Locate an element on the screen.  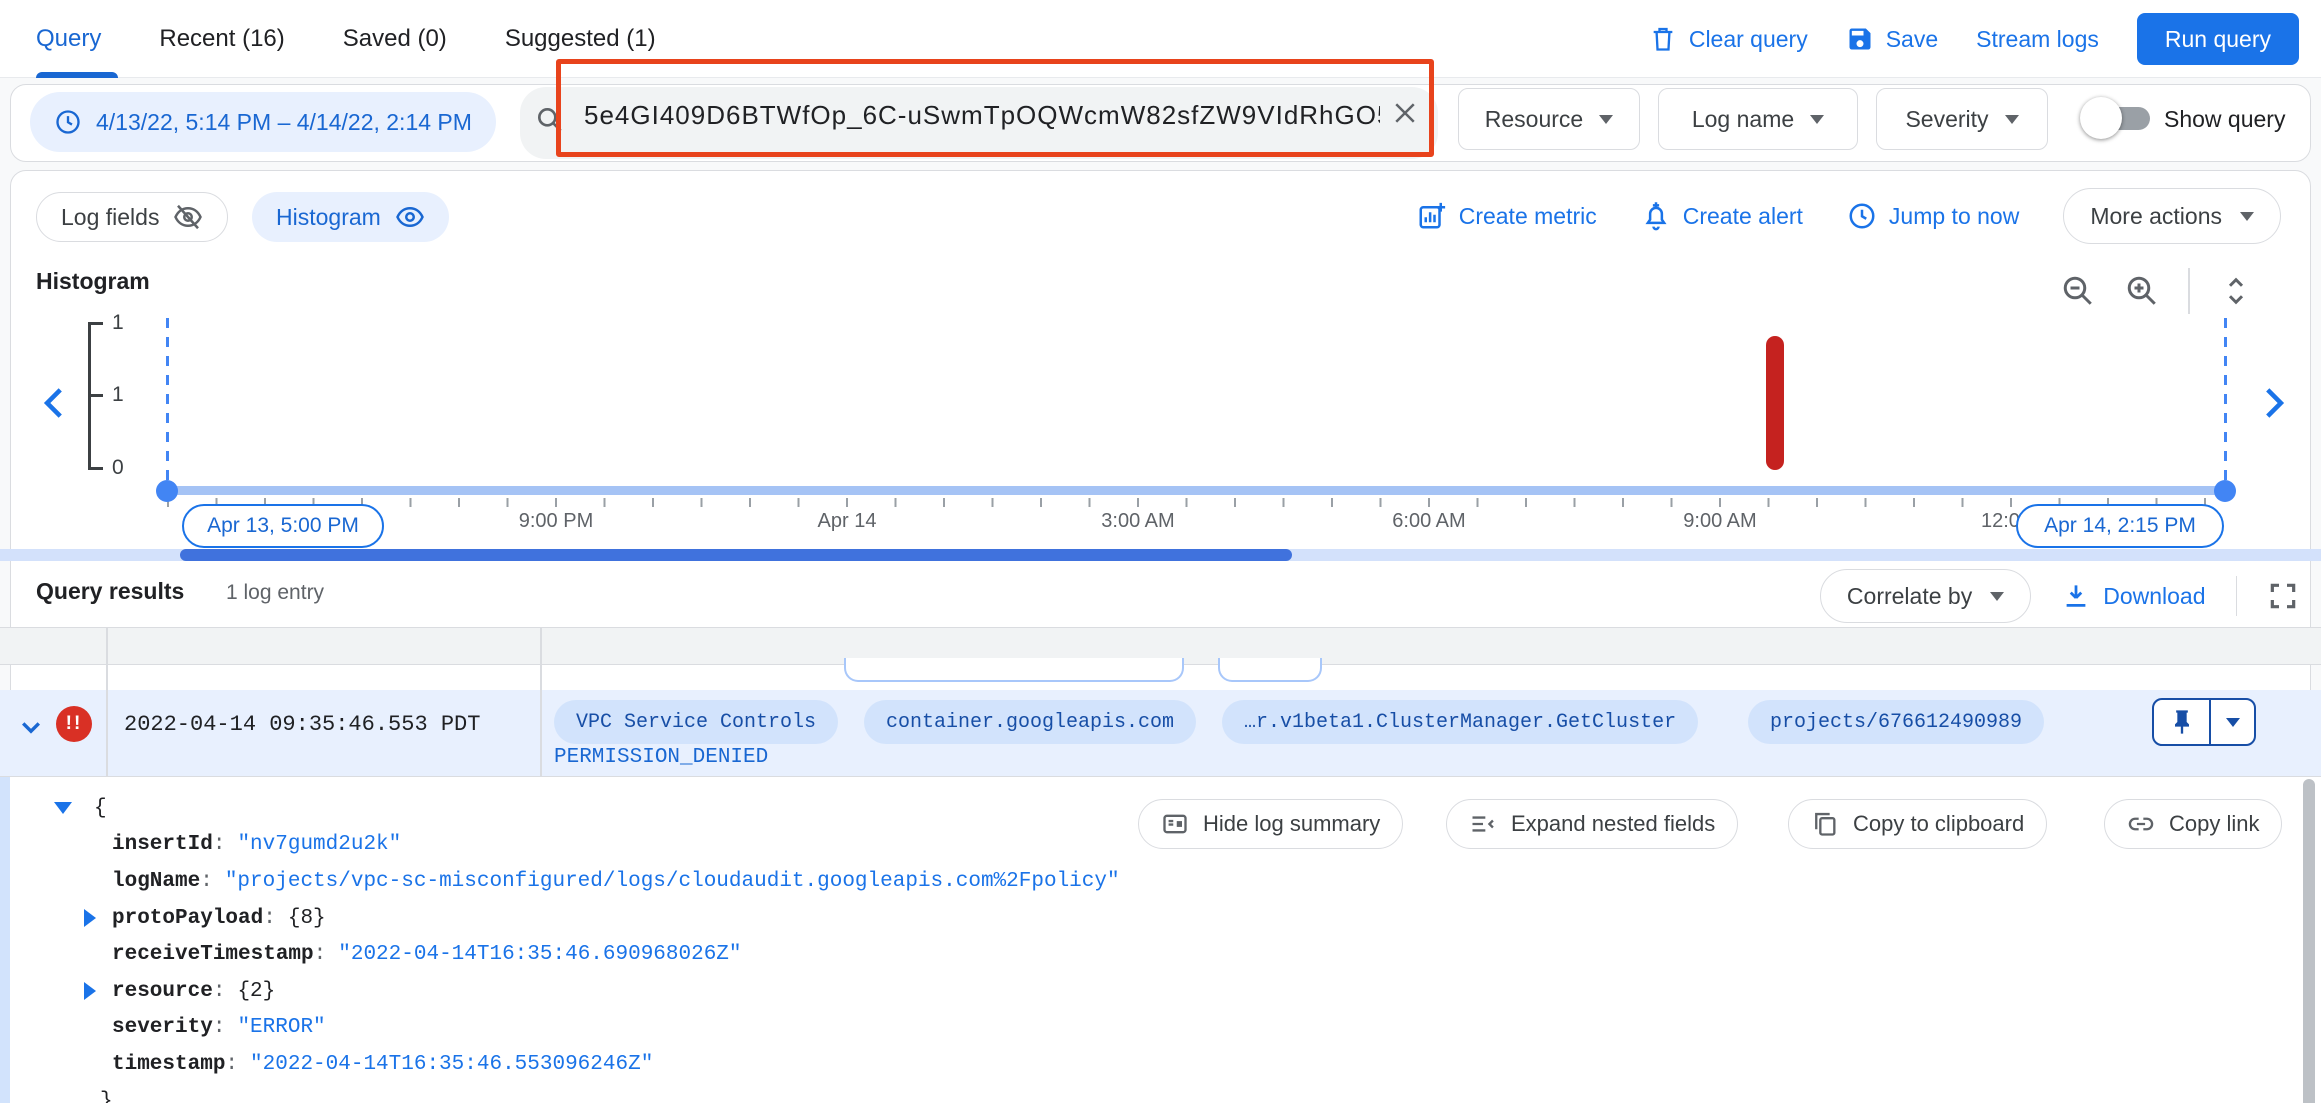
more-actions-dropdown: More actions is located at coordinates (2172, 216).